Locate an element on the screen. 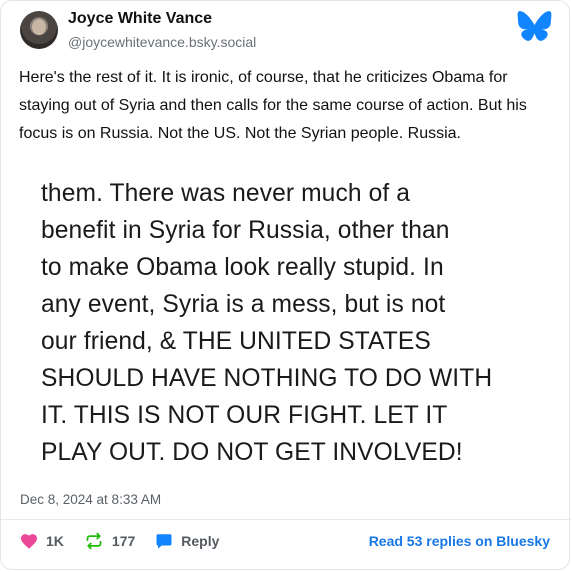  reply-bubble-icon is located at coordinates (164, 541).